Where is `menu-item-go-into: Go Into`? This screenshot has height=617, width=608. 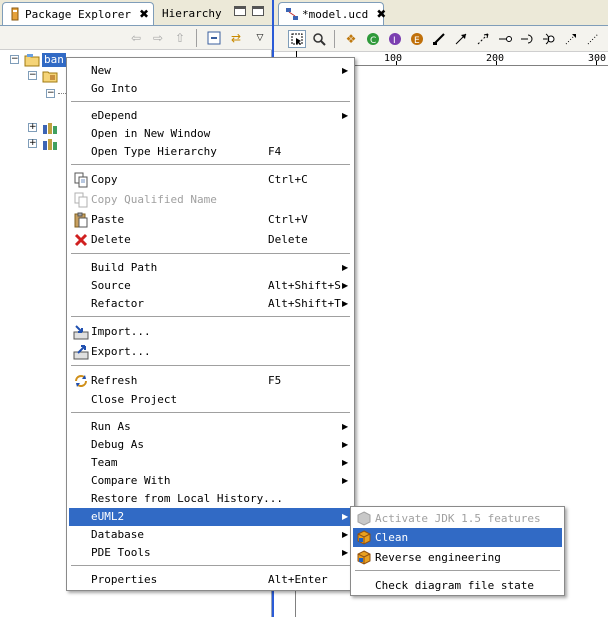
menu-item-go-into: Go Into is located at coordinates (210, 89).